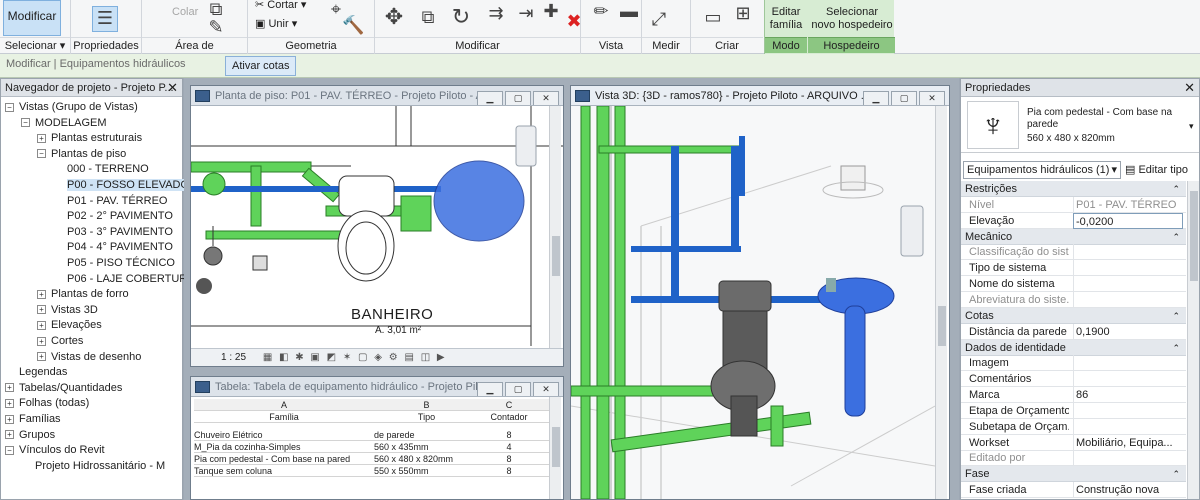 This screenshot has height=500, width=1200. Describe the element at coordinates (852, 19) in the screenshot. I see `select-host-button: Selecionar novo hospedeiro` at that location.